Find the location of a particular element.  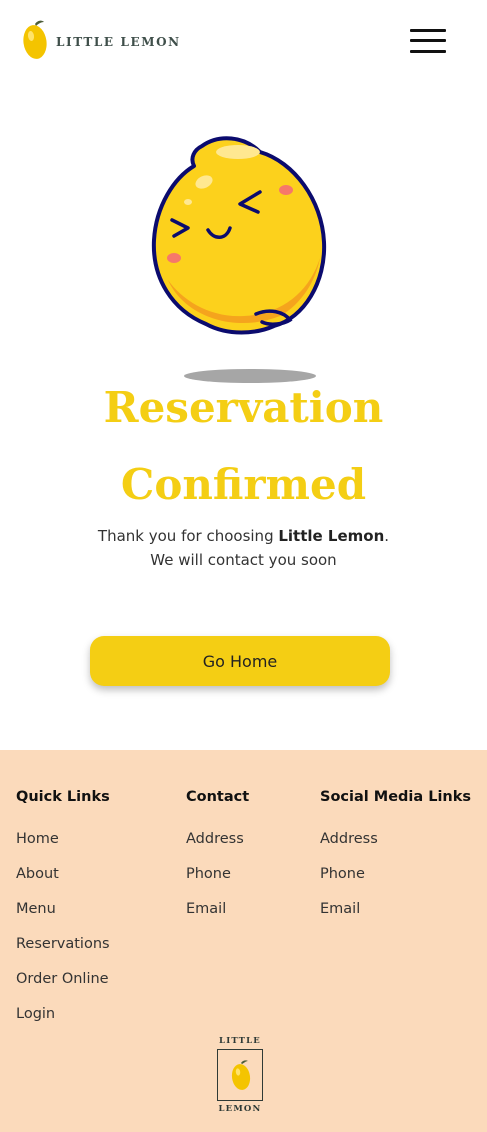

brand-logo: LITTLE LEMON is located at coordinates (101, 40).